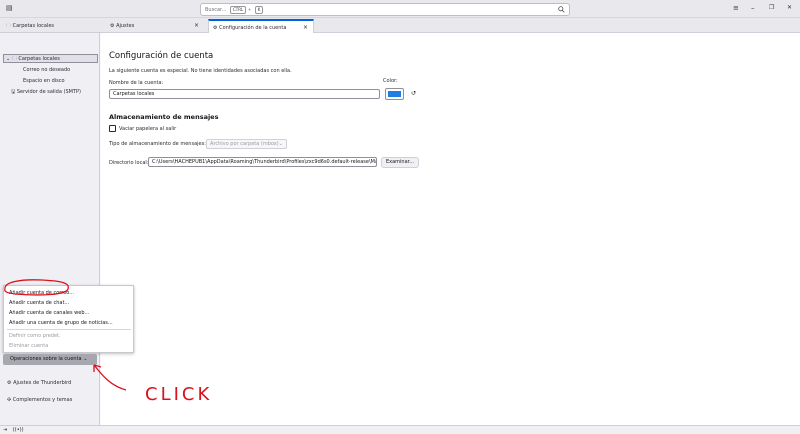 This screenshot has width=800, height=434. I want to click on sidebar-item-junk: Correo no deseado, so click(46, 70).